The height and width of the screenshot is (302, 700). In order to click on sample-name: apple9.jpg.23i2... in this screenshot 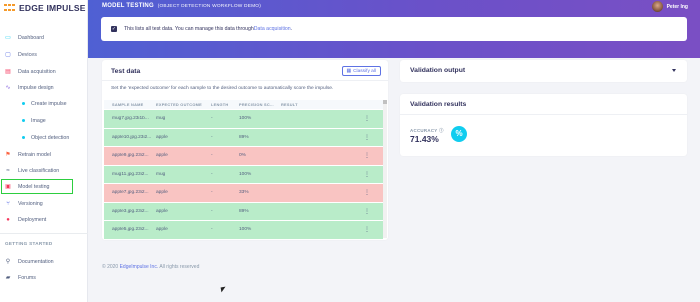, I will do `click(130, 156)`.